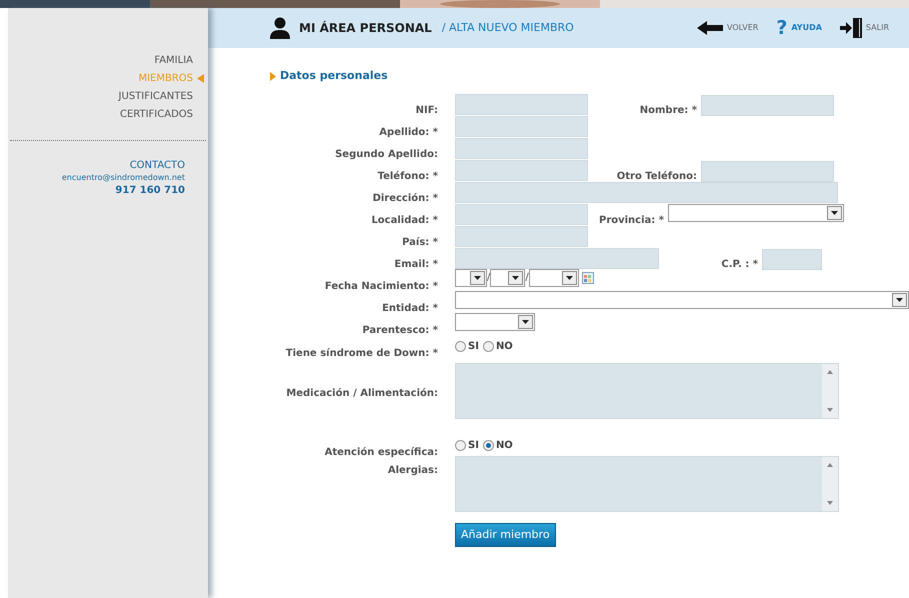 The width and height of the screenshot is (909, 598). Describe the element at coordinates (727, 28) in the screenshot. I see `header-link: VOLVER` at that location.